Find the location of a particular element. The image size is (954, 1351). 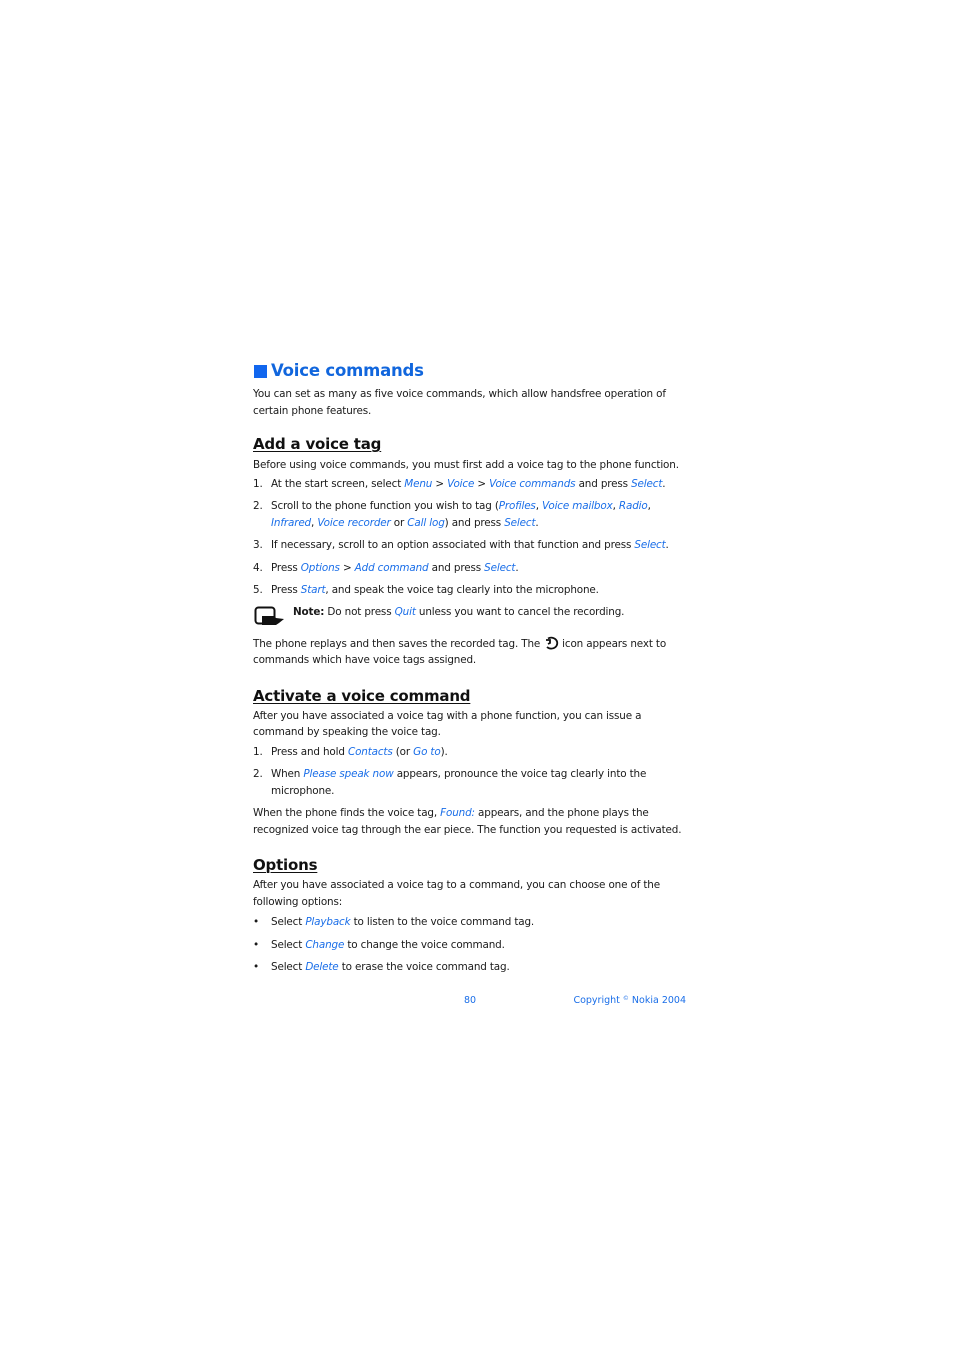

section-square-icon is located at coordinates (260, 371).